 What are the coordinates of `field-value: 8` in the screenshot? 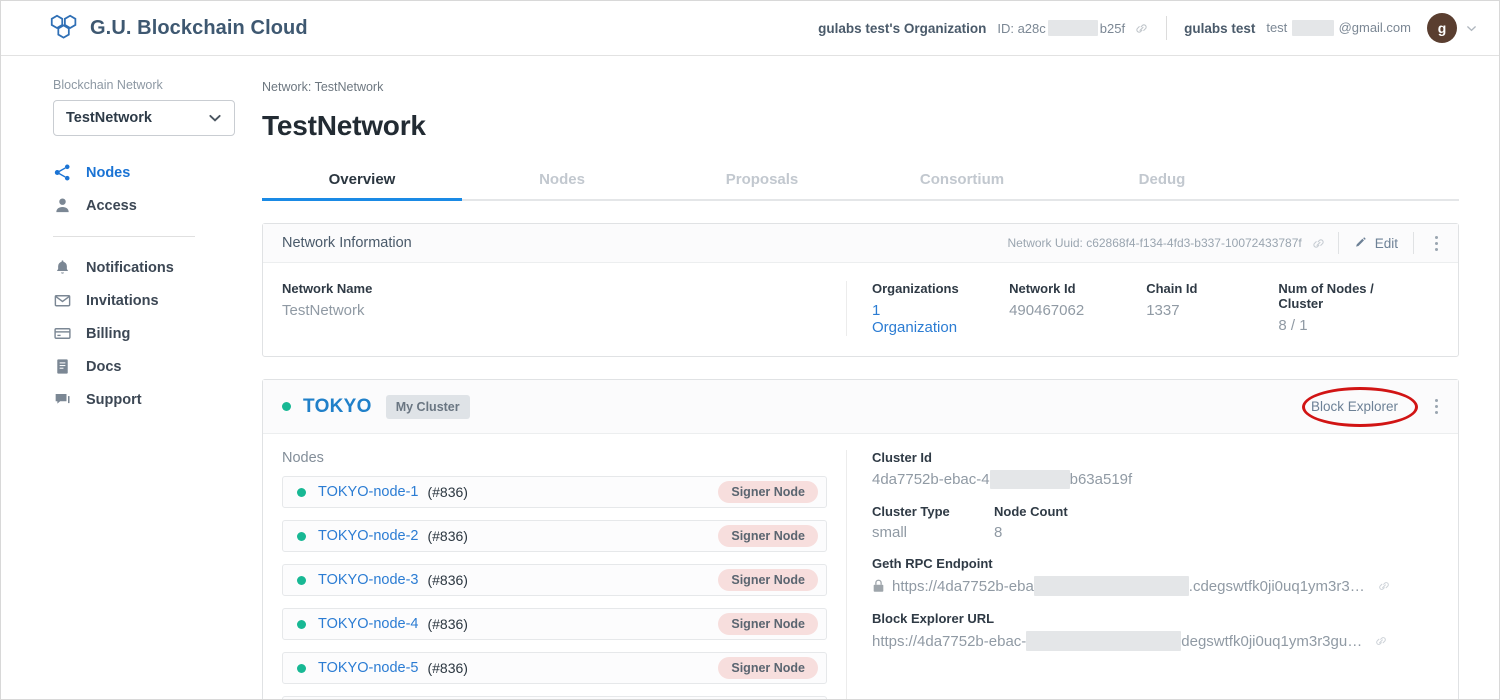 It's located at (998, 532).